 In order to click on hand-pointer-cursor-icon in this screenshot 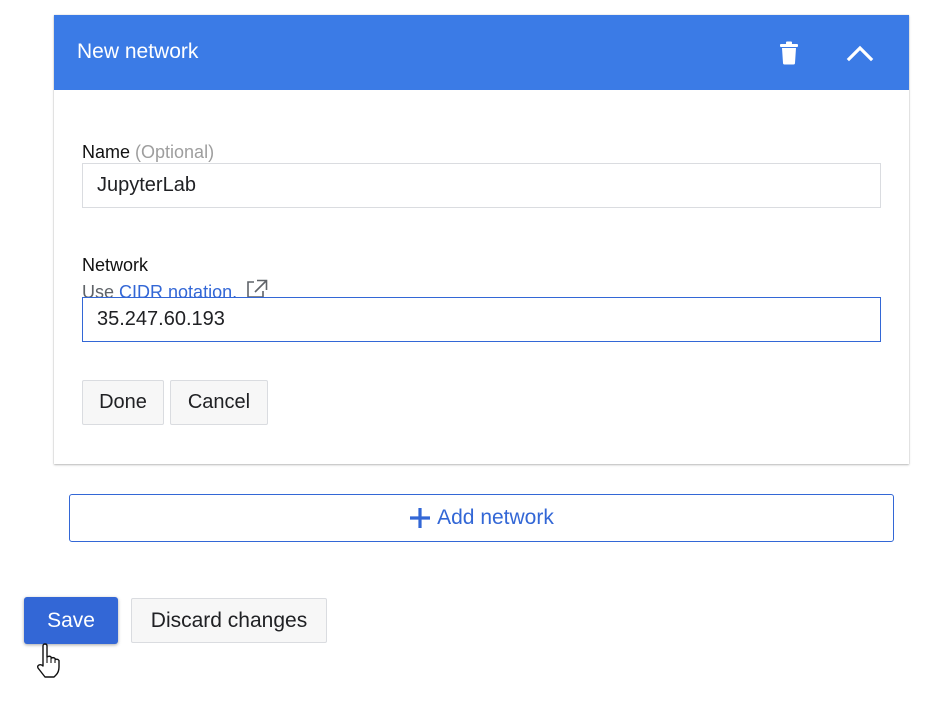, I will do `click(48, 660)`.